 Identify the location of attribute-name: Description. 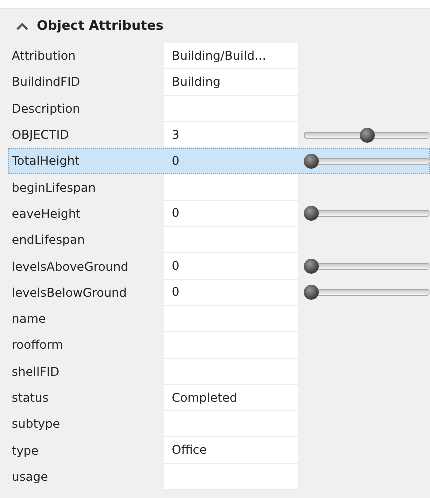
(46, 109).